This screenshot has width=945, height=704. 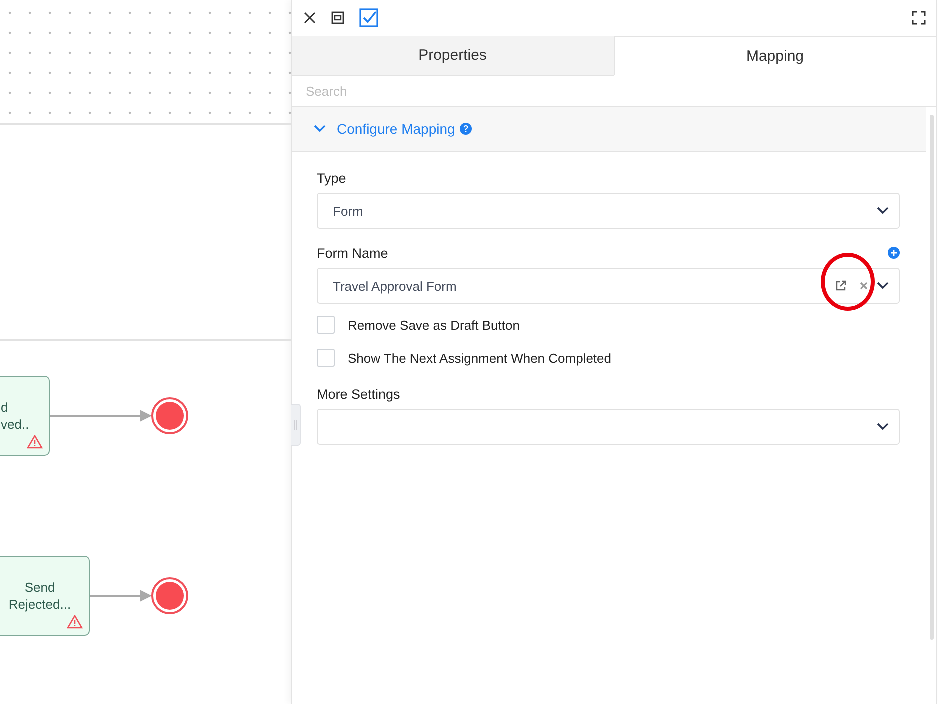 What do you see at coordinates (608, 286) in the screenshot?
I see `form-select: Travel Approval Form` at bounding box center [608, 286].